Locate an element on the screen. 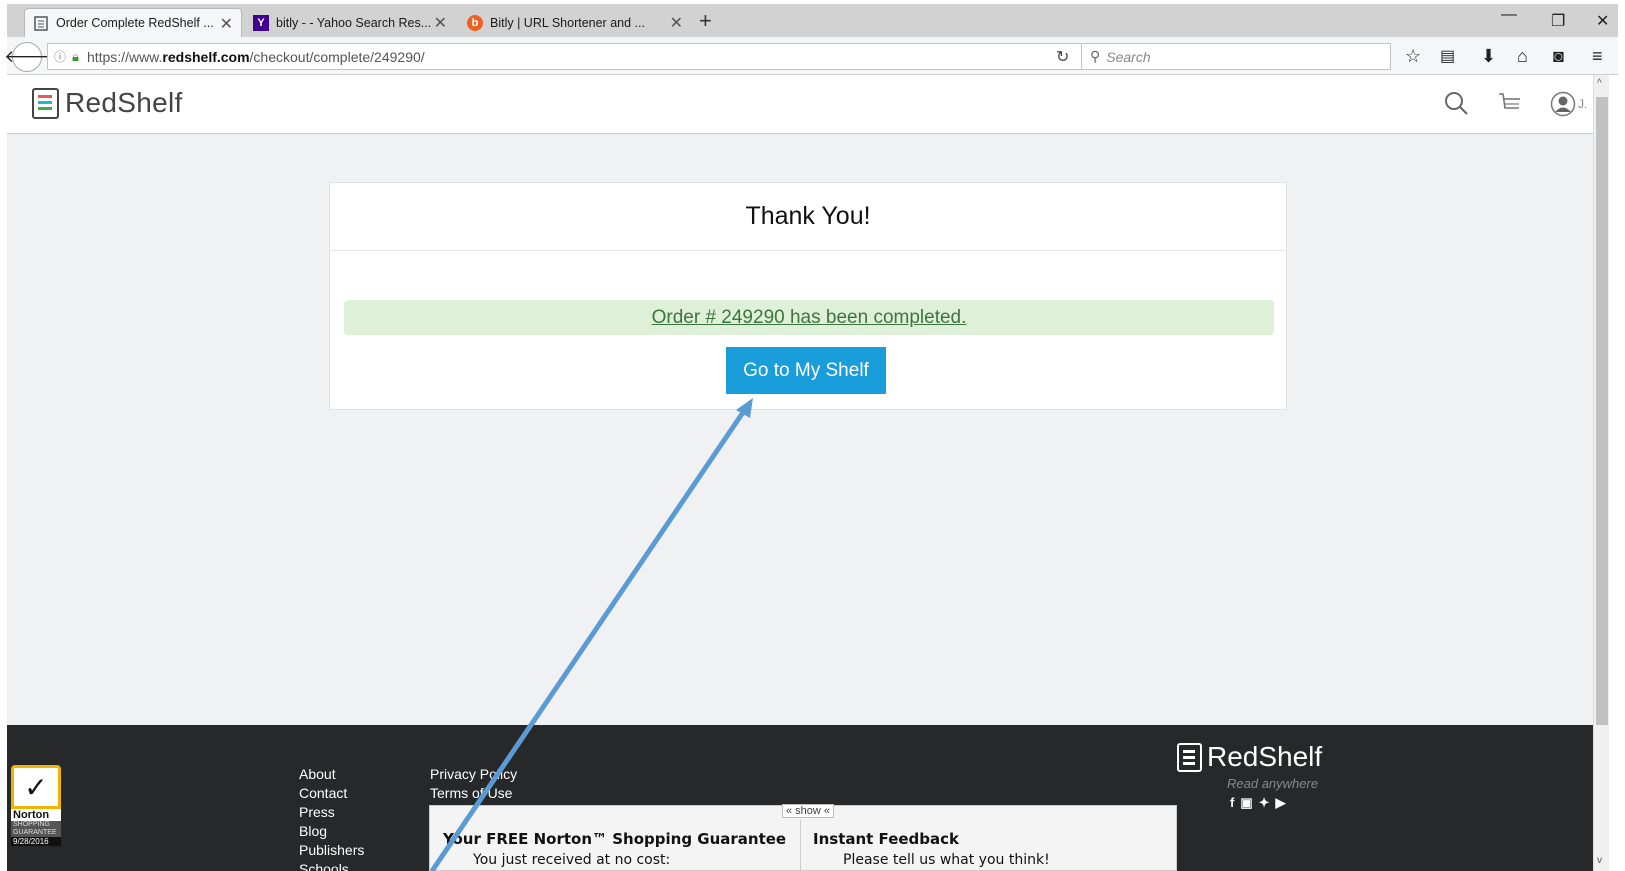 The width and height of the screenshot is (1625, 871). window-close-icon: ✕ is located at coordinates (1602, 21).